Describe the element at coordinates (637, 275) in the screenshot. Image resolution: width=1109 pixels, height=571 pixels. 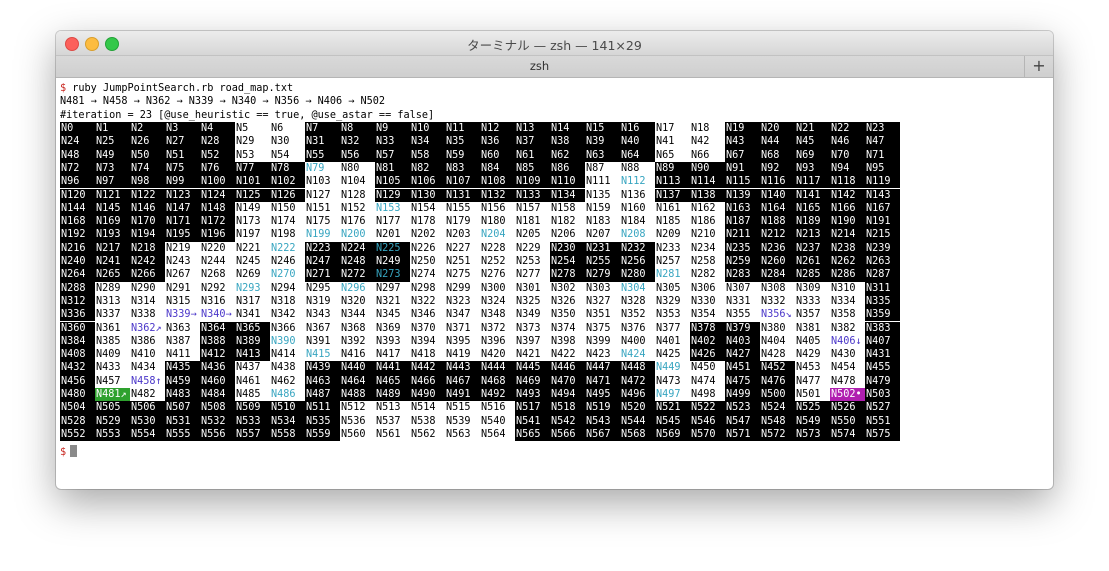
I see `wall-cell: N280` at that location.